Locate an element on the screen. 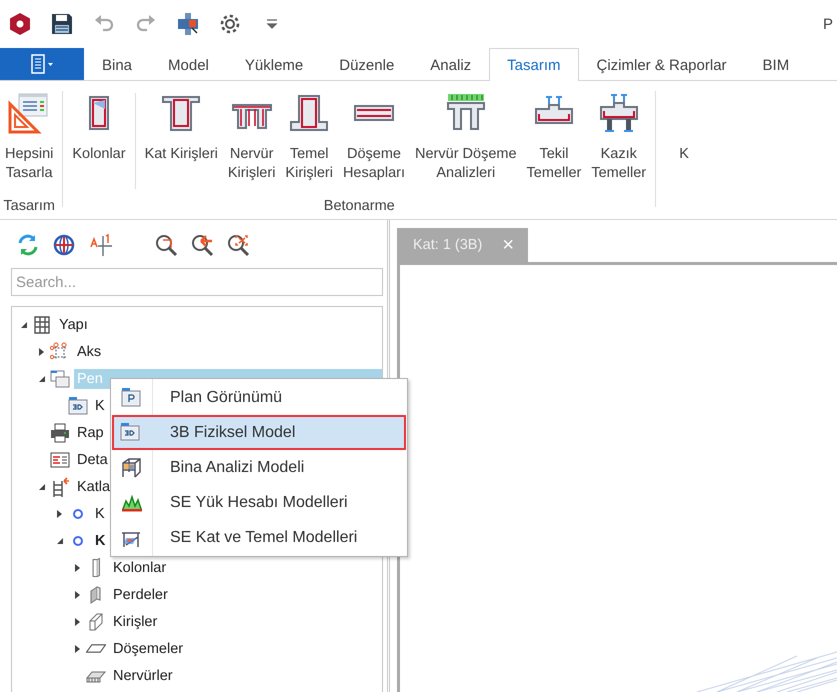 The height and width of the screenshot is (692, 837). ribbon-tab: Analiz is located at coordinates (451, 64).